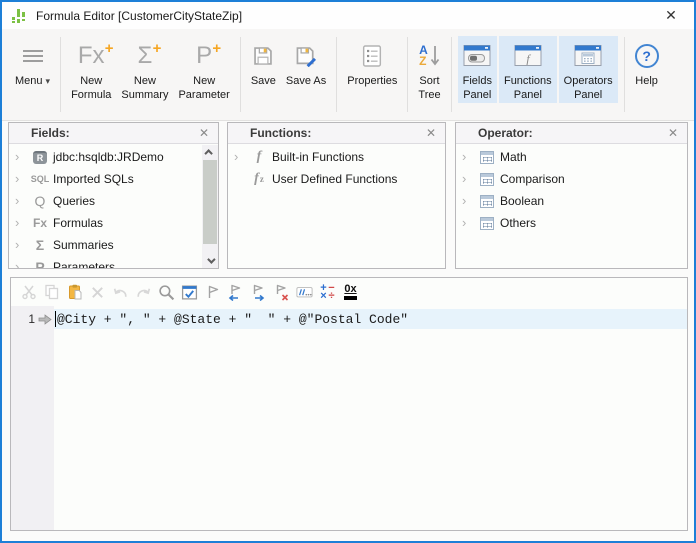 The height and width of the screenshot is (543, 696). What do you see at coordinates (93, 179) in the screenshot?
I see `tree-item-label: Imported SQLs` at bounding box center [93, 179].